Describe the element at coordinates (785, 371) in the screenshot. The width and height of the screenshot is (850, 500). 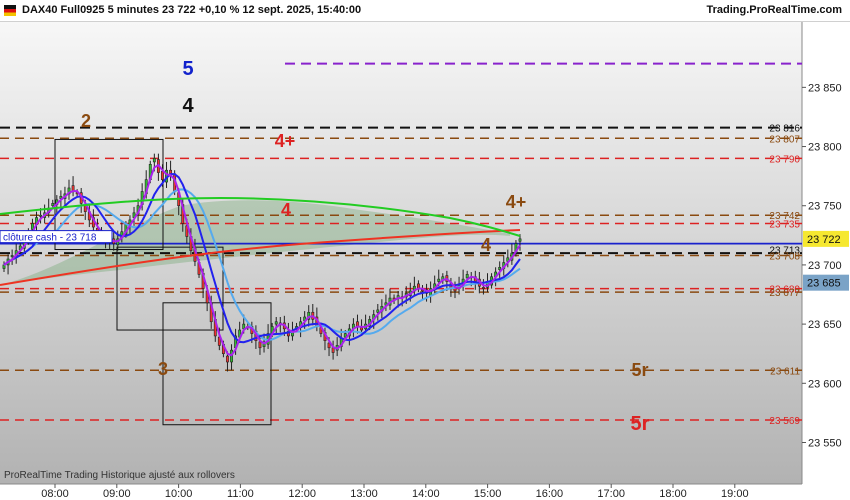
I see `level-label: 23 611` at that location.